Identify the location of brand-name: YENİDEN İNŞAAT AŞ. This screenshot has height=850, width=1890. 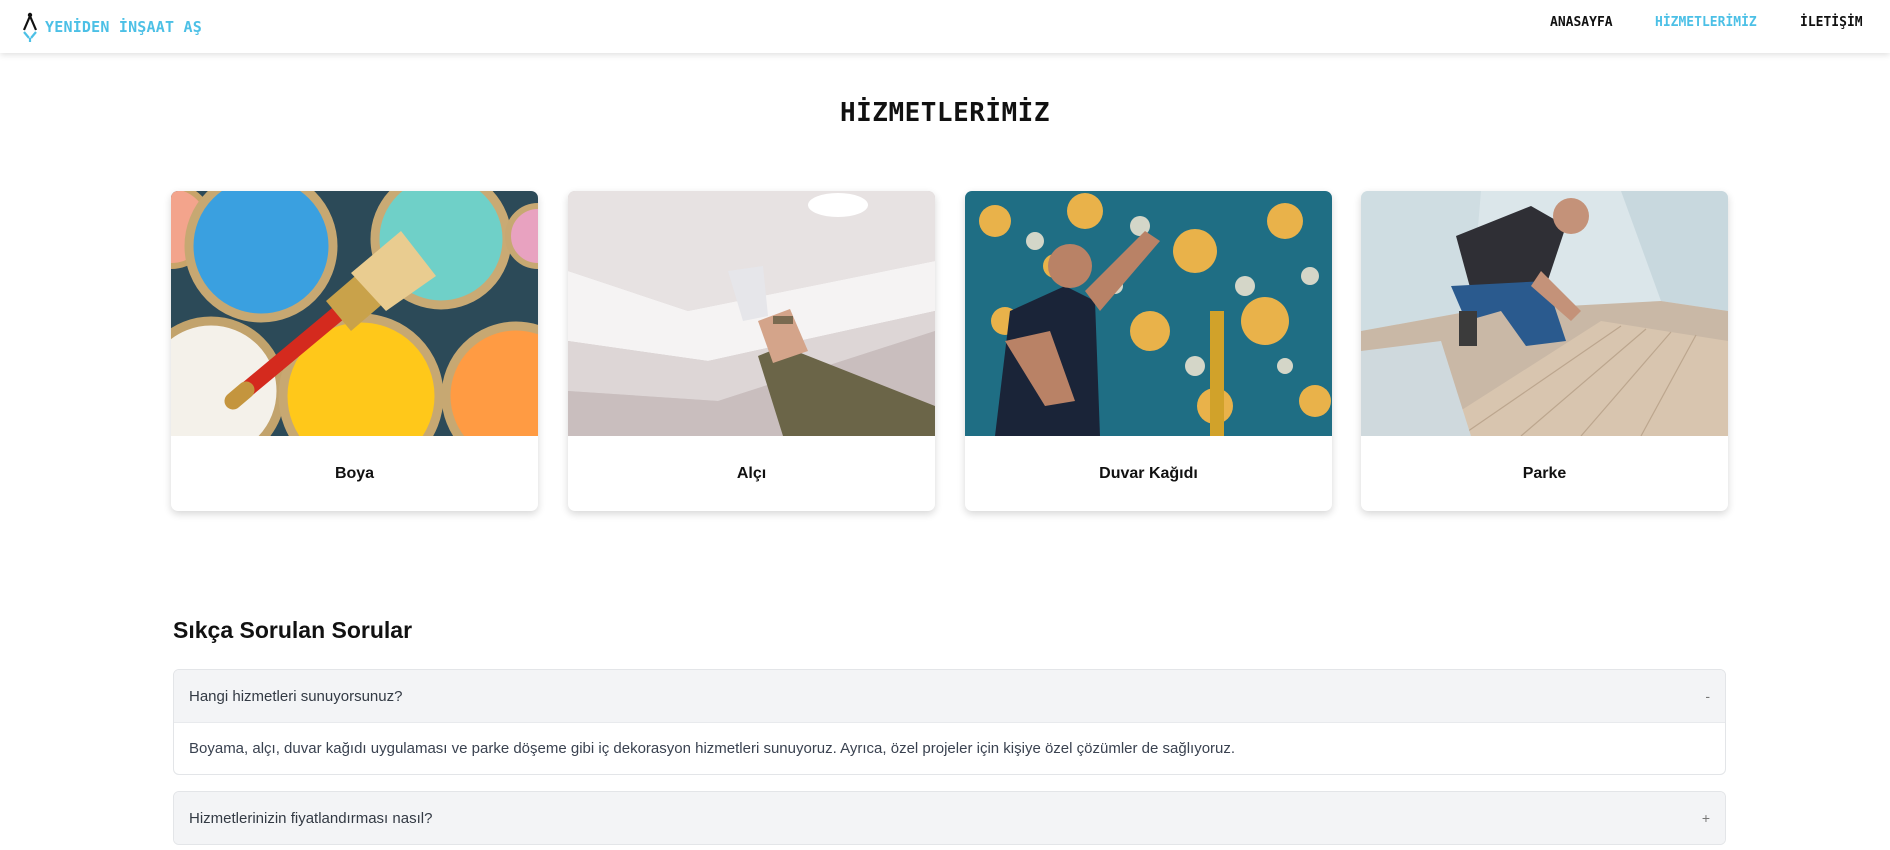
(123, 27).